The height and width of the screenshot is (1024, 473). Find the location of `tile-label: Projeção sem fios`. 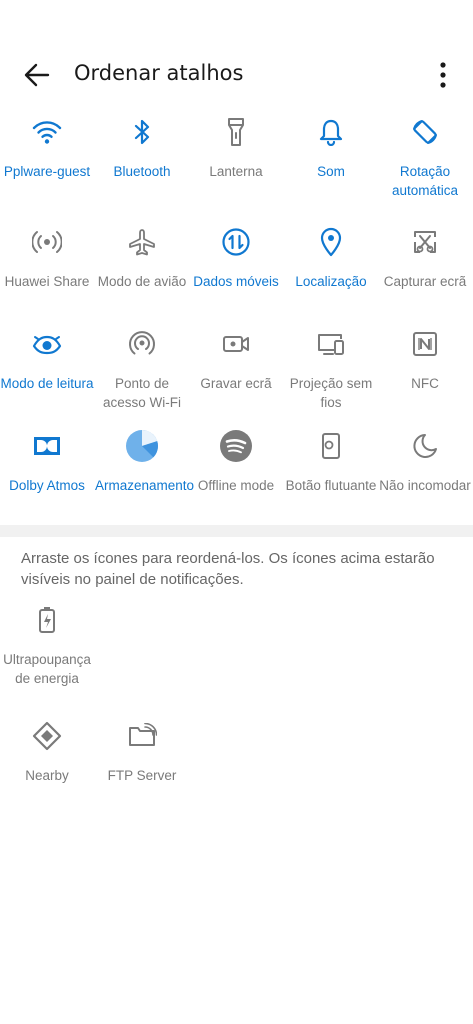

tile-label: Projeção sem fios is located at coordinates (331, 393).